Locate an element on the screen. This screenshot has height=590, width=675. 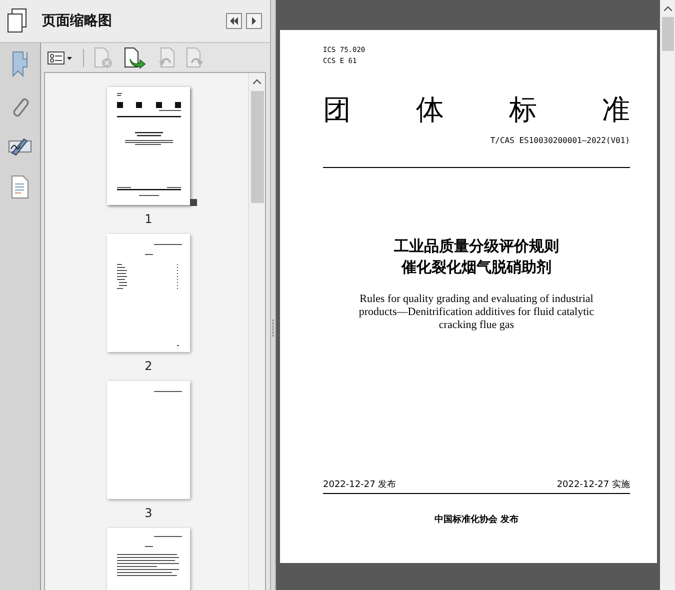
page-number: 1 is located at coordinates (148, 219).